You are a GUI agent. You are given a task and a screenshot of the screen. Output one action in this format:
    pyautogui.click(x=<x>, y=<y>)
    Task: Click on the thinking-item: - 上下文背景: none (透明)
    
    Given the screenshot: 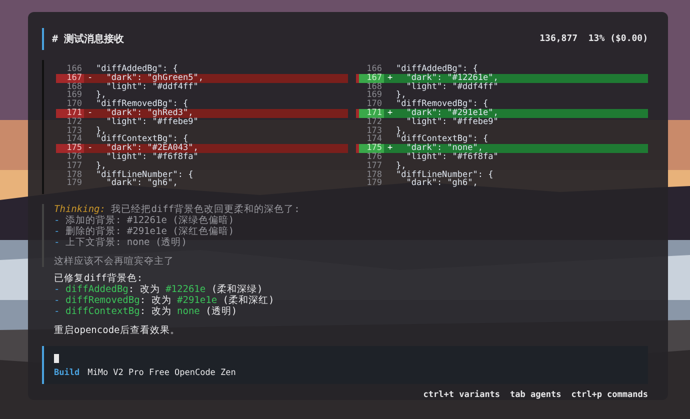 What is the action you would take?
    pyautogui.click(x=121, y=242)
    